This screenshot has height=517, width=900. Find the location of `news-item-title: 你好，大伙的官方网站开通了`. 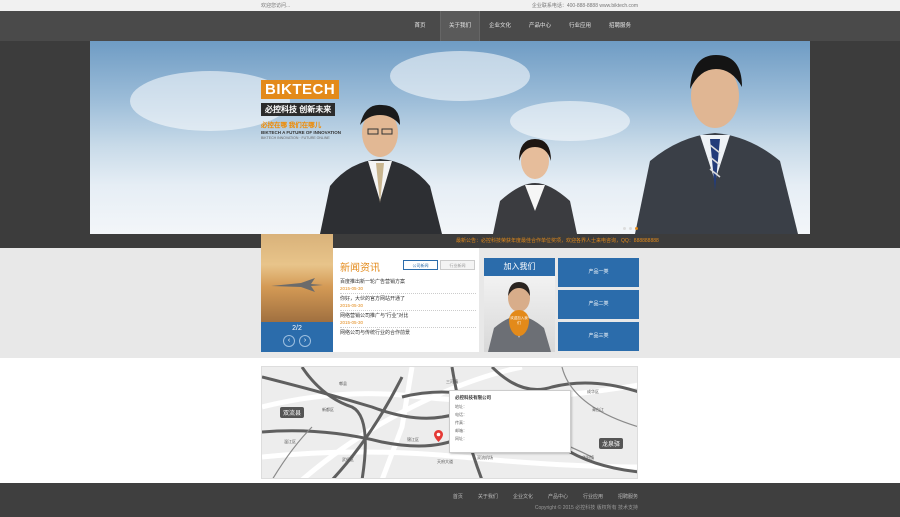

news-item-title: 你好，大伙的官方网站开通了 is located at coordinates (408, 298).